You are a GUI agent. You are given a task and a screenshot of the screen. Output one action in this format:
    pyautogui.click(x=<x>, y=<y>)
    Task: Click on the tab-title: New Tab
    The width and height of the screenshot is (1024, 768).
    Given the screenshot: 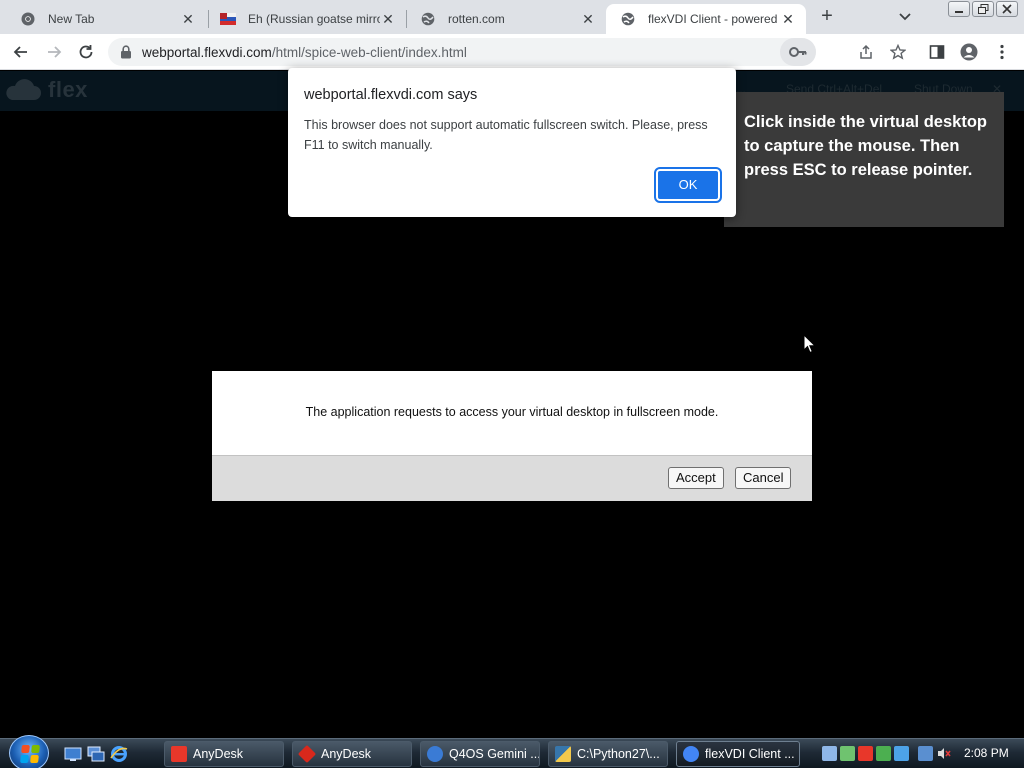 What is the action you would take?
    pyautogui.click(x=71, y=19)
    